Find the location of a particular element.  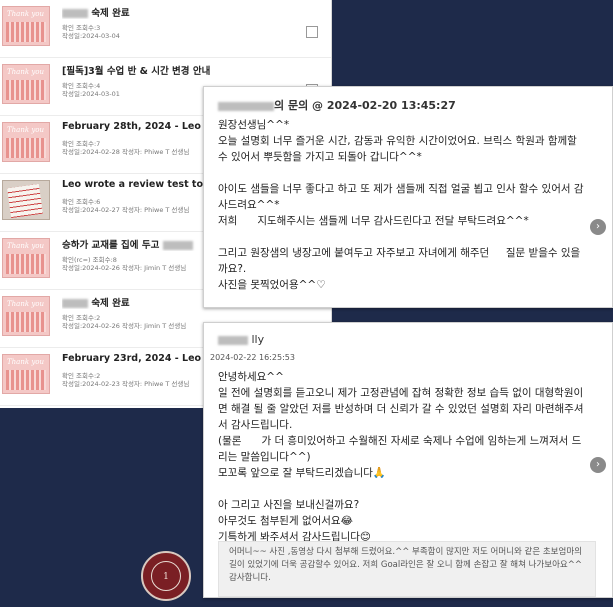

list-item-title: [필독]3월 수업 반 & 시간 변경 안내 is located at coordinates (182, 70).